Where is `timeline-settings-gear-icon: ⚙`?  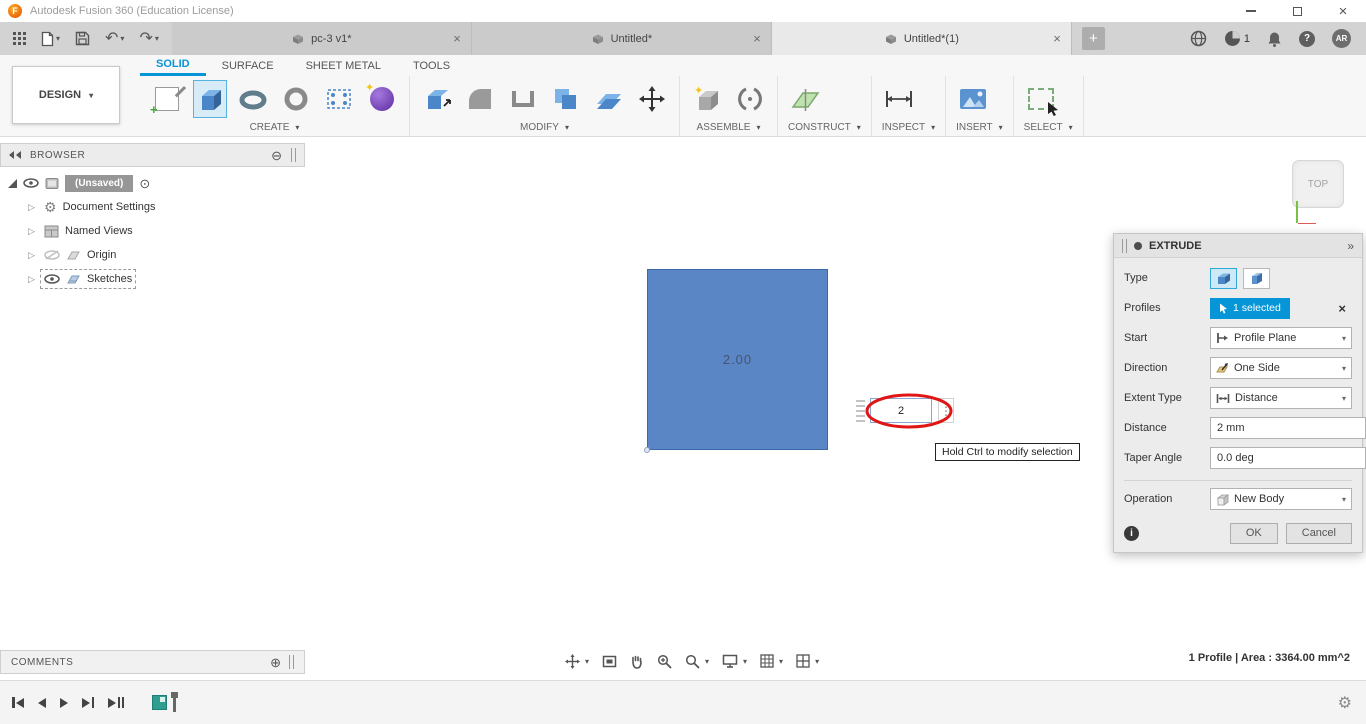 timeline-settings-gear-icon: ⚙ is located at coordinates (1352, 703).